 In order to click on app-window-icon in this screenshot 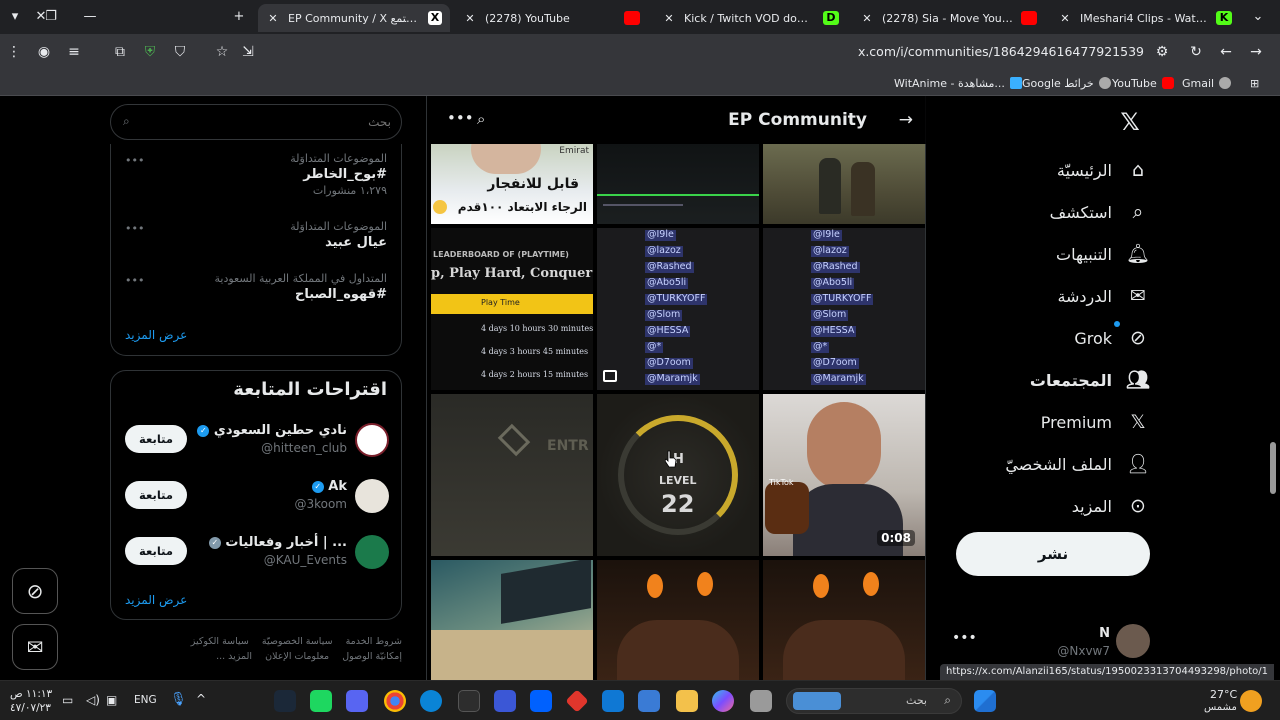, I will do `click(761, 701)`.